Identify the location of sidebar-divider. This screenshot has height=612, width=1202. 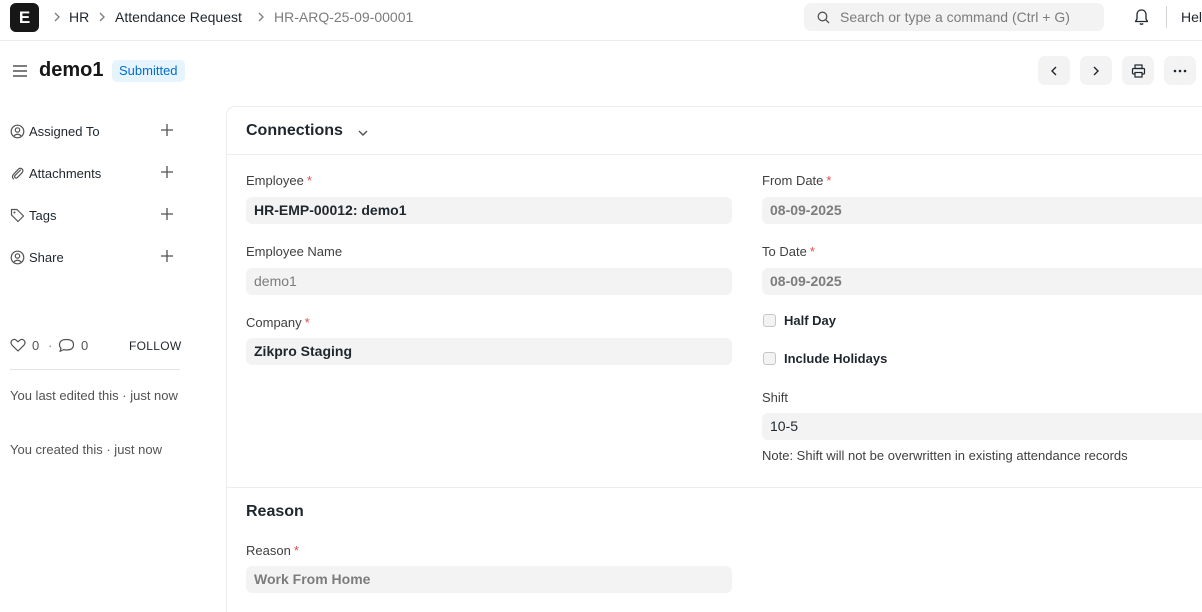
(95, 369).